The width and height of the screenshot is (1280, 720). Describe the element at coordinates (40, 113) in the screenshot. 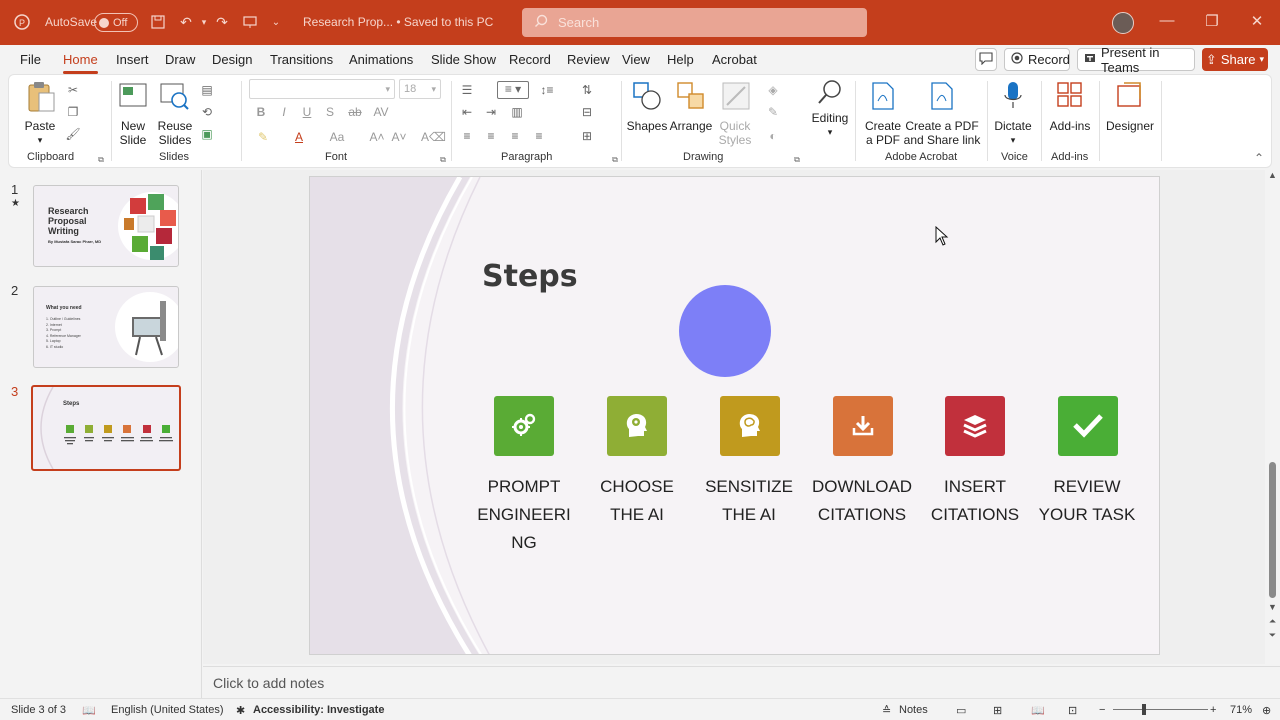

I see `paste-button: Paste ▾` at that location.